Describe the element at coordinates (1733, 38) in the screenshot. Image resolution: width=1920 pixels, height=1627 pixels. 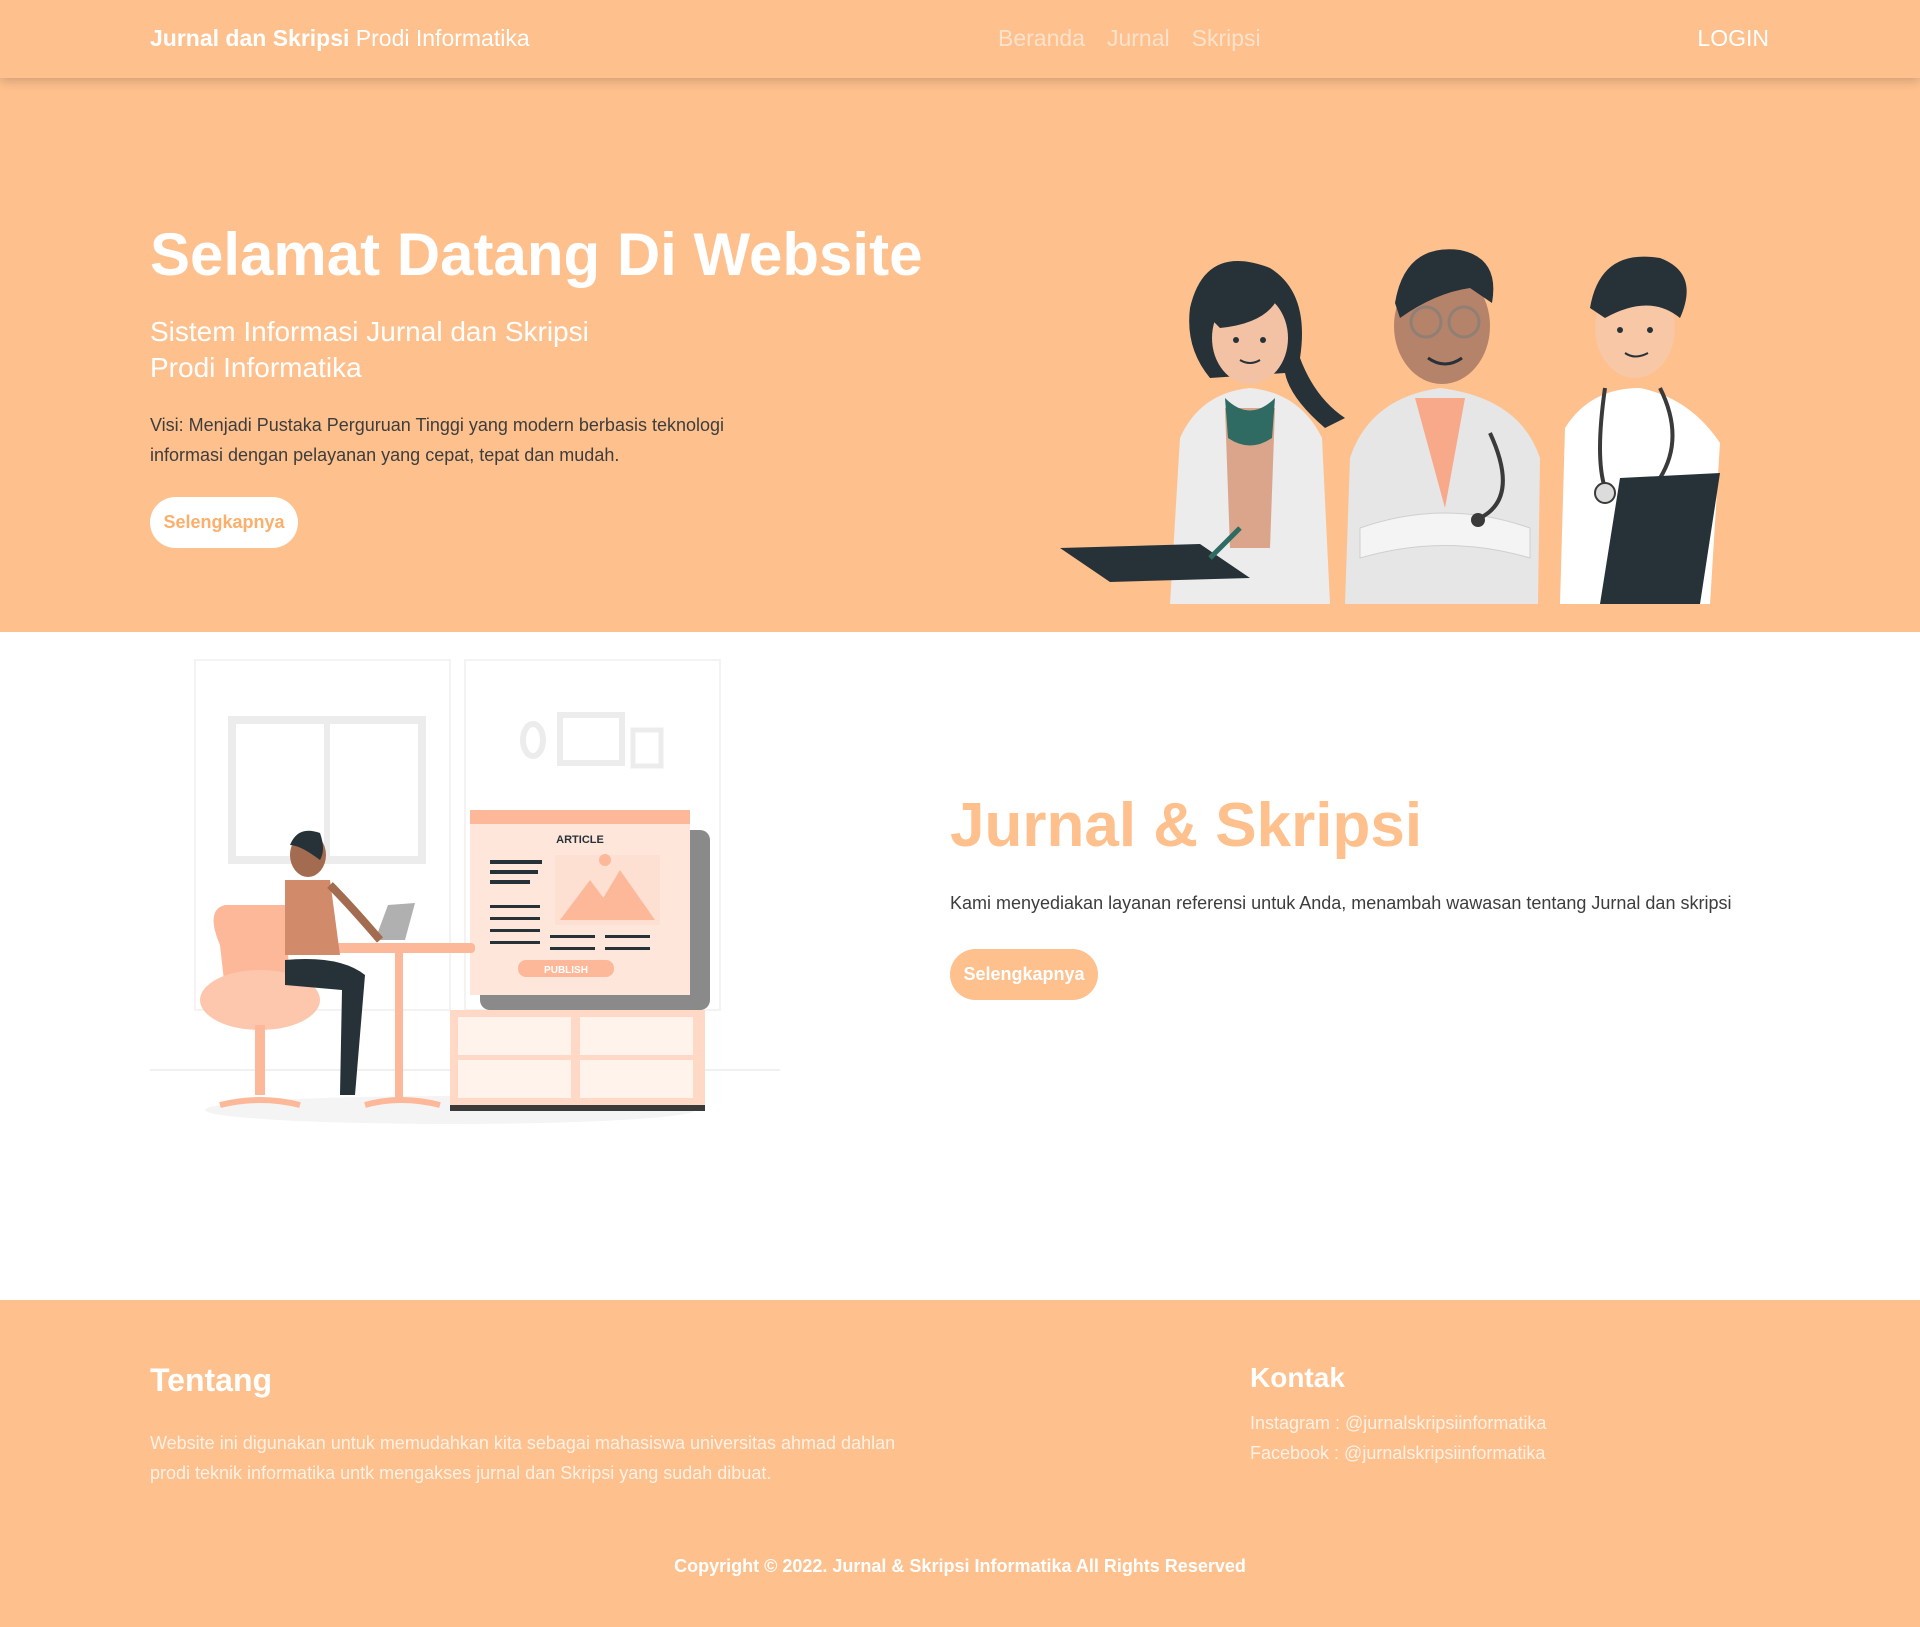
I see `login-link: LOGIN` at that location.